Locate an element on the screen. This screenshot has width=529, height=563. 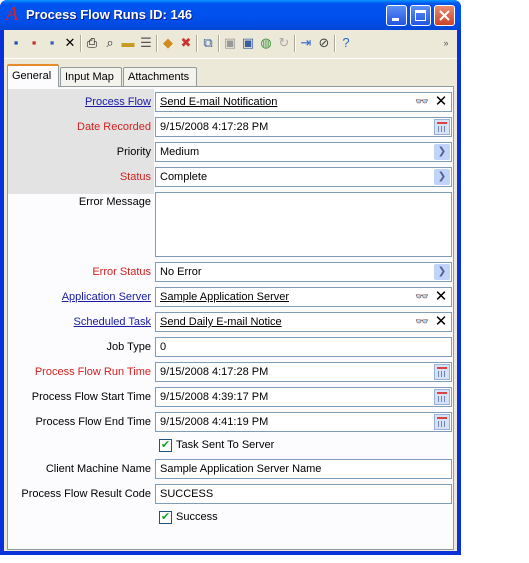
job-type-input: 0 is located at coordinates (303, 347).